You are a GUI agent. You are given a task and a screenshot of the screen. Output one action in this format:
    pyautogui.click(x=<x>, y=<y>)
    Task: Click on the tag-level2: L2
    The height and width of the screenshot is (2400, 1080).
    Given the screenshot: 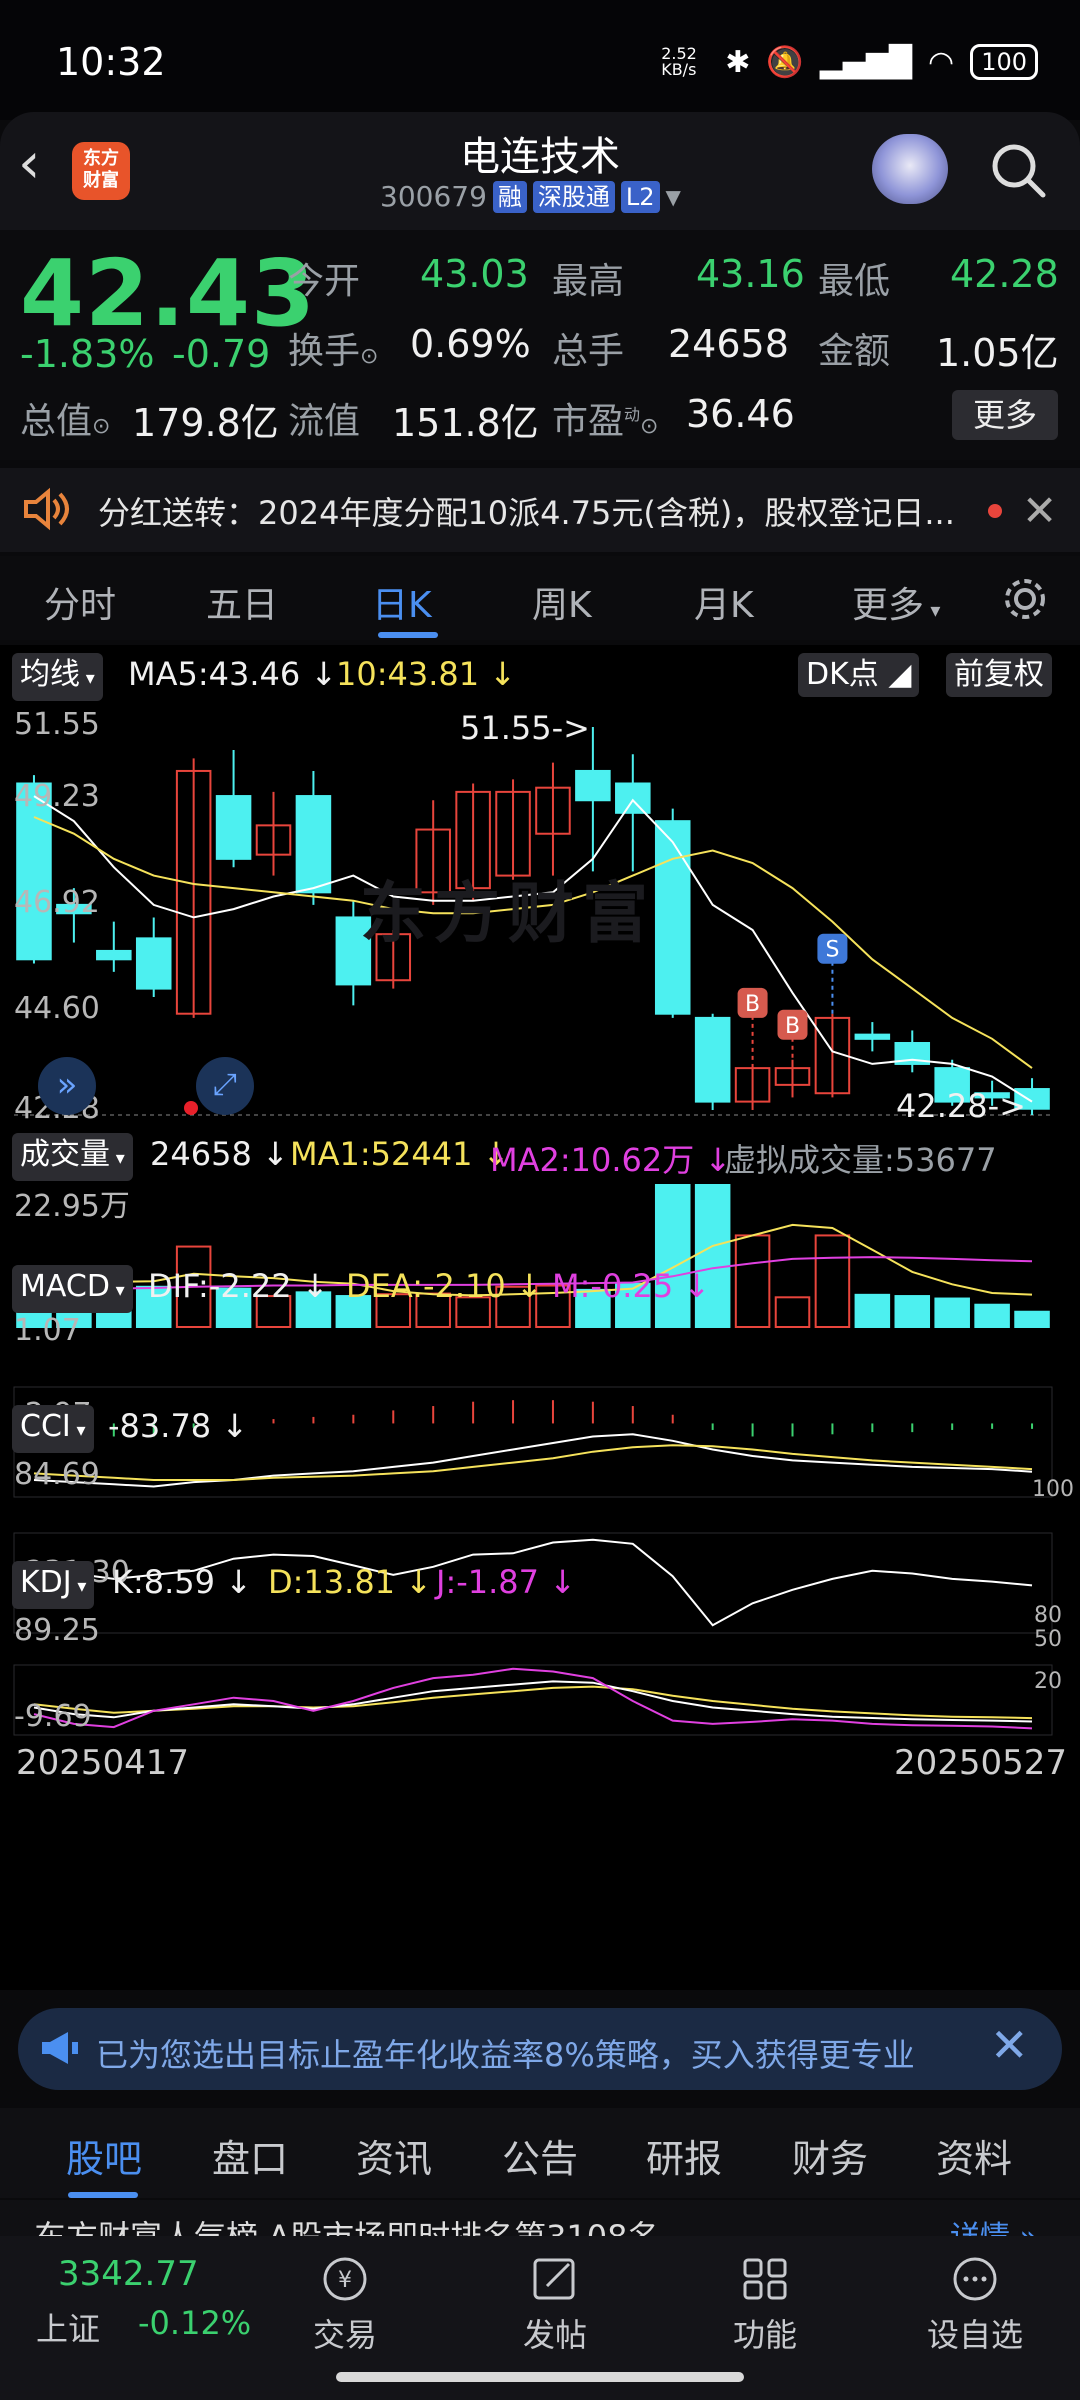 What is the action you would take?
    pyautogui.click(x=640, y=196)
    